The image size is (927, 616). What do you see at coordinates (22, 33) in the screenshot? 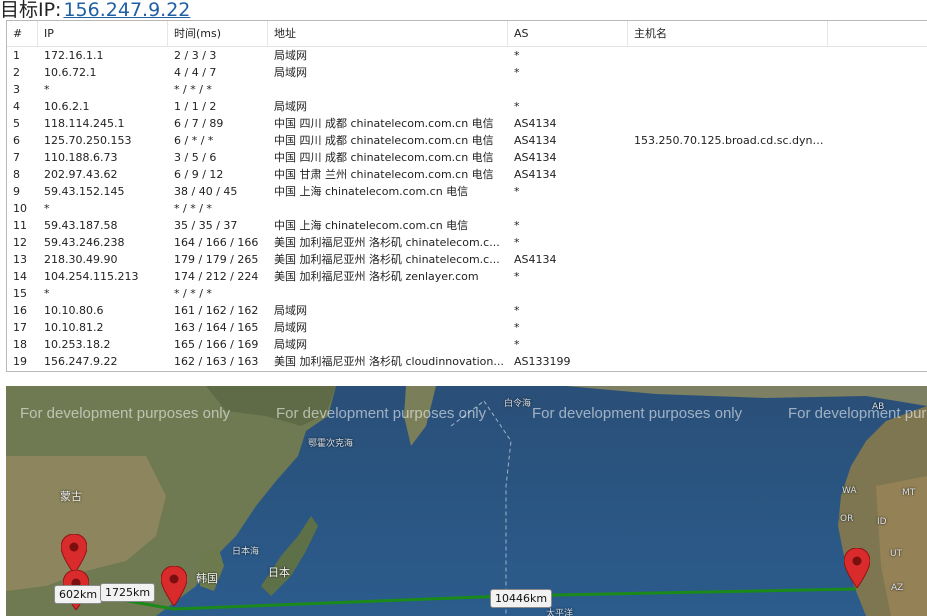
I see `column-header-num: #` at bounding box center [22, 33].